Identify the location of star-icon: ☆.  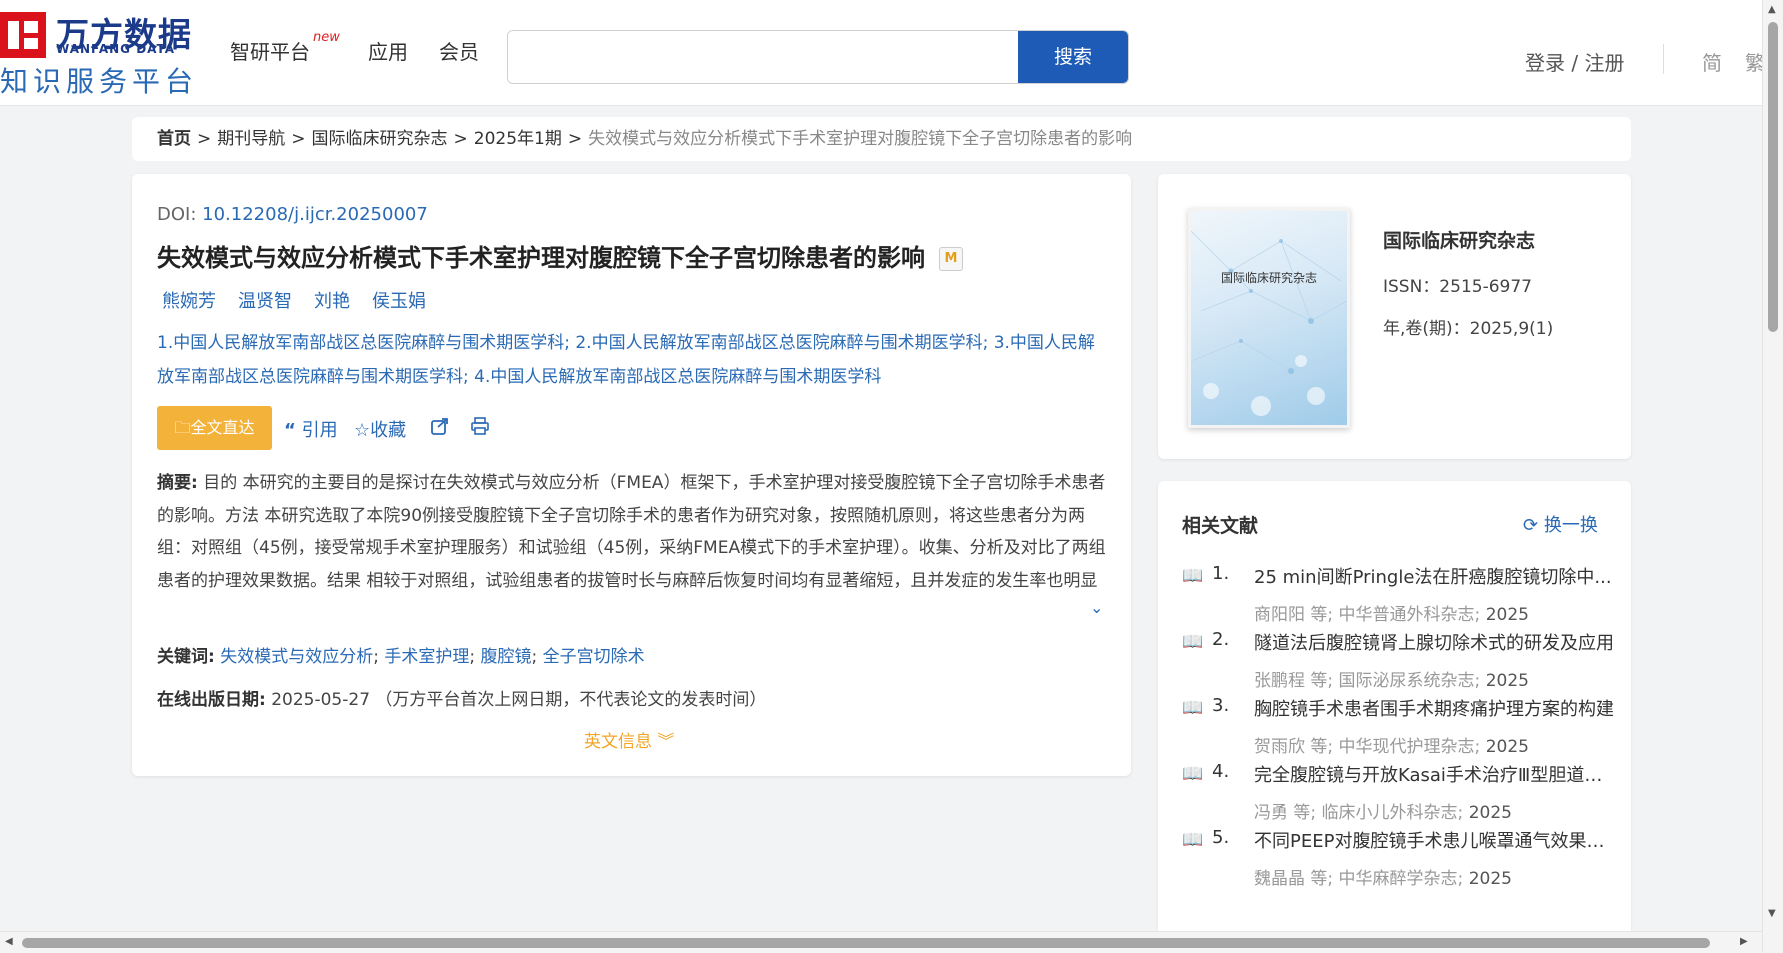
(362, 430).